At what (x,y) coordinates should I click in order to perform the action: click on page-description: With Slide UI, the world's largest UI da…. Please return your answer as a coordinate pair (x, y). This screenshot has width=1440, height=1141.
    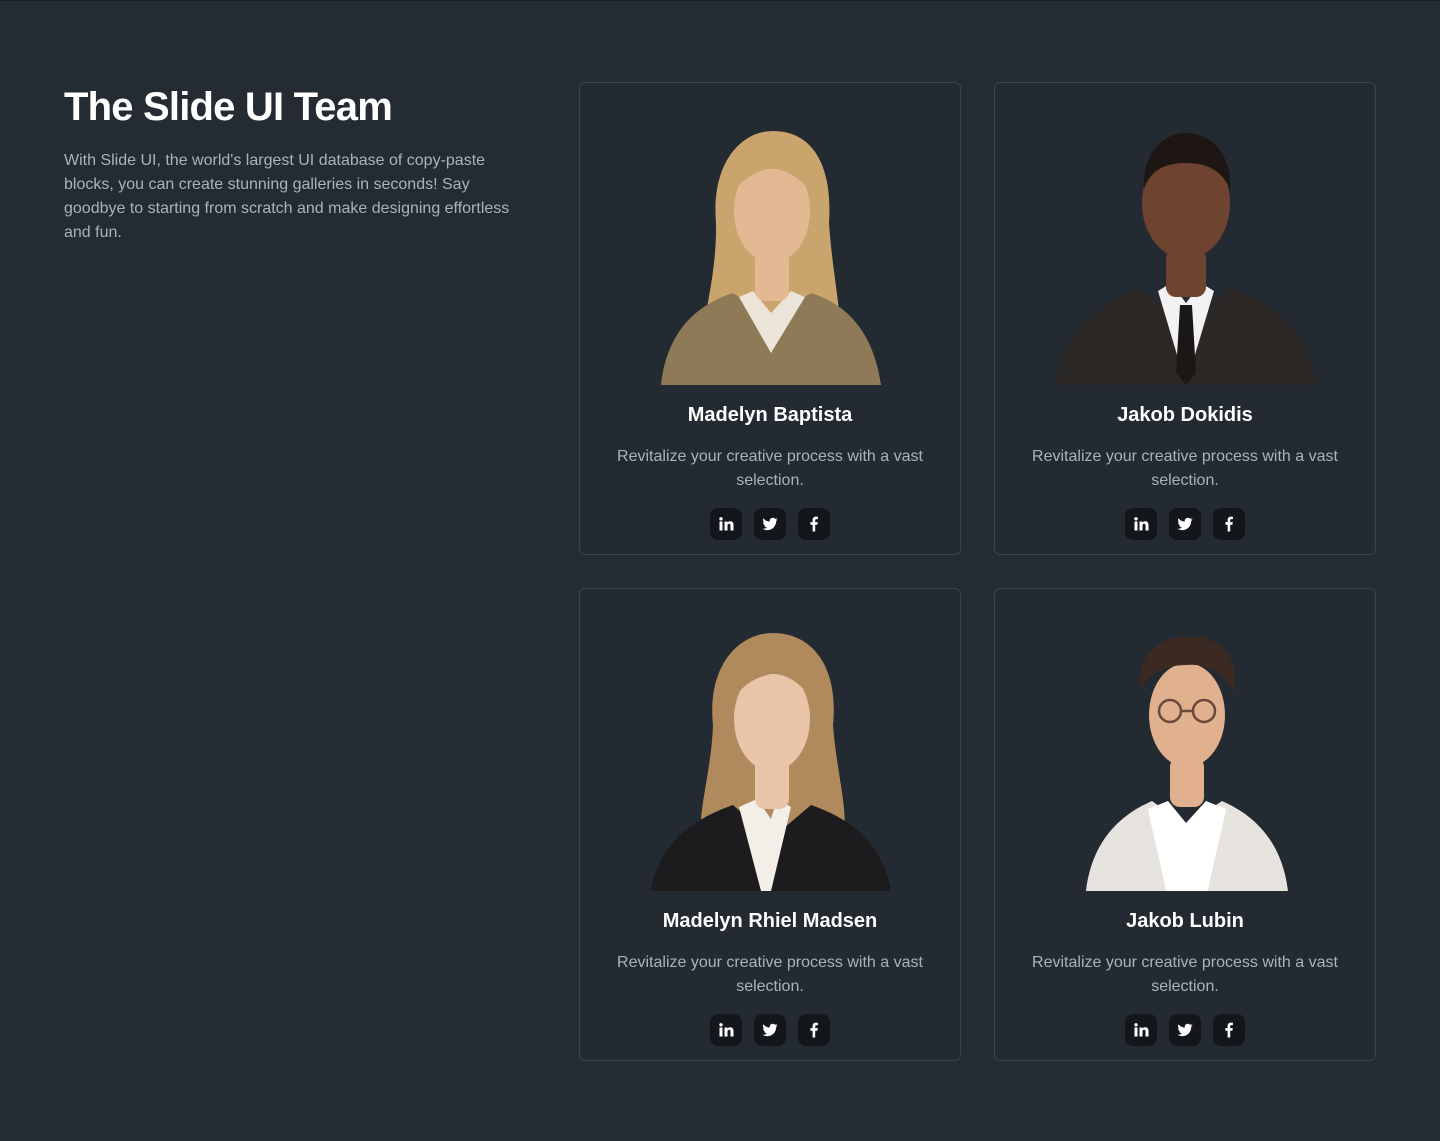
    Looking at the image, I should click on (287, 196).